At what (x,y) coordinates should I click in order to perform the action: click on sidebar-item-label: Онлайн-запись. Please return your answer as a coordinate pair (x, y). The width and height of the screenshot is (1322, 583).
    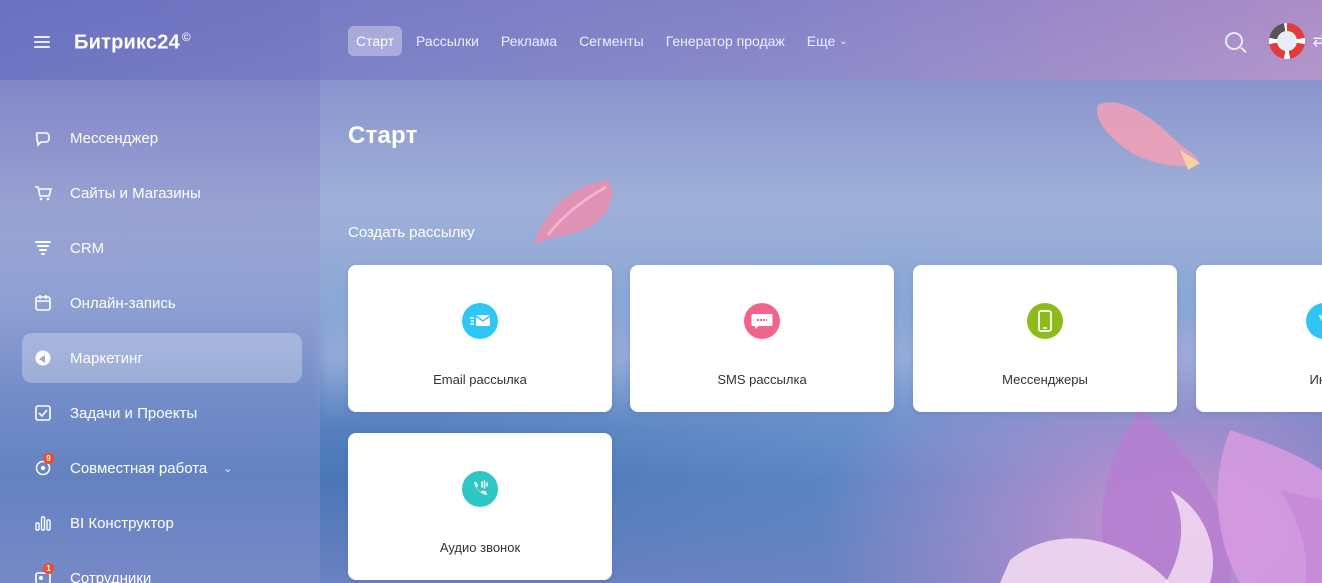
    Looking at the image, I should click on (123, 303).